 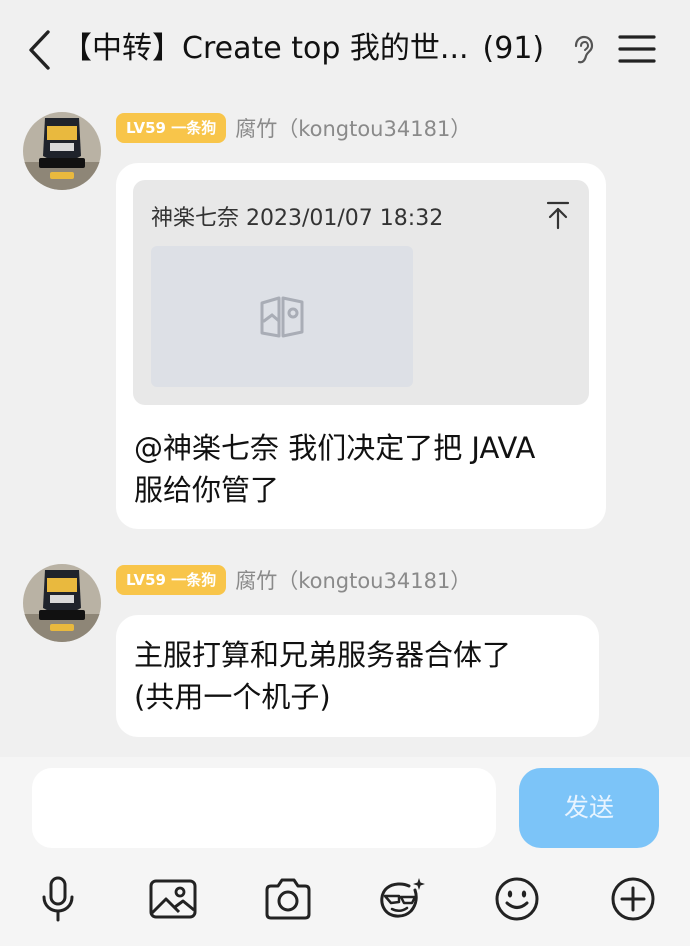 I want to click on arrow-up-icon, so click(x=558, y=215).